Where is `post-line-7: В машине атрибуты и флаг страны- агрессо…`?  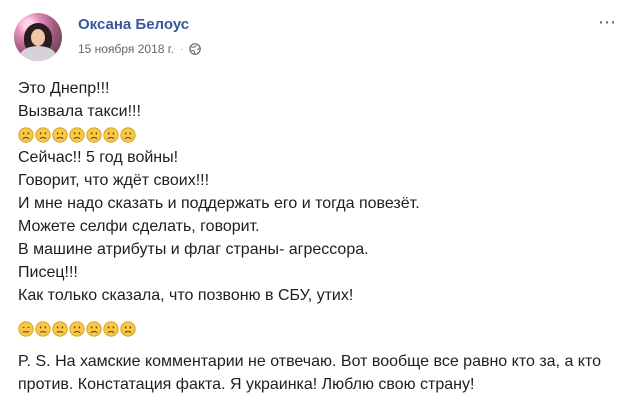
post-line-7: В машине атрибуты и флаг страны- агрессо… is located at coordinates (193, 249).